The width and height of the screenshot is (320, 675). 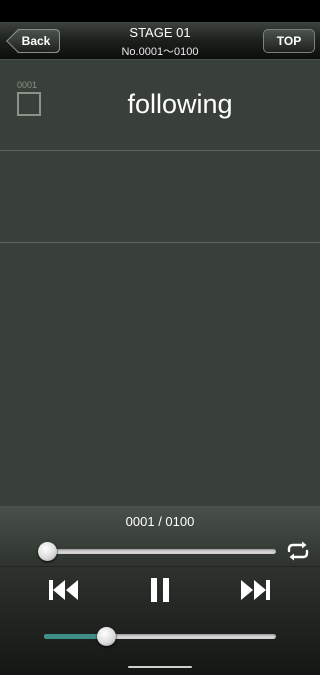 I want to click on header: Back STAGE 01 No.0001〜0100 TOP, so click(x=160, y=41).